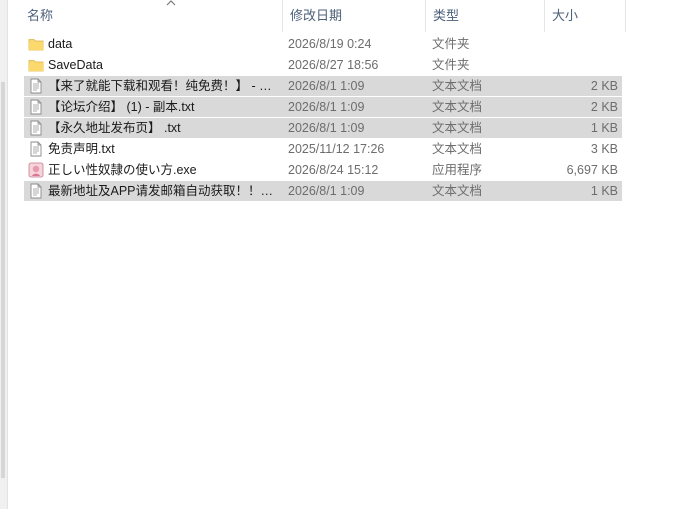 The width and height of the screenshot is (694, 509). I want to click on column-date-label: 修改日期, so click(316, 15).